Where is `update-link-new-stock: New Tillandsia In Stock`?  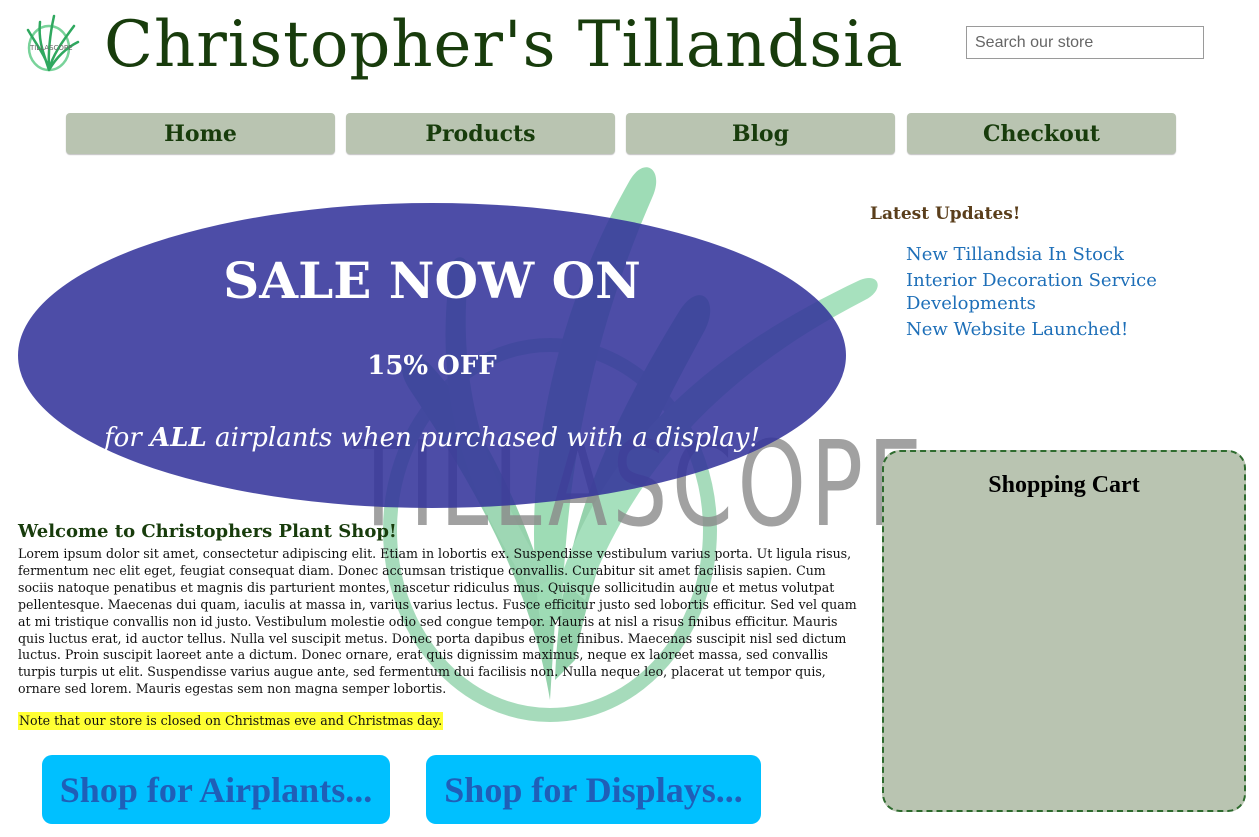
update-link-new-stock: New Tillandsia In Stock is located at coordinates (1056, 254).